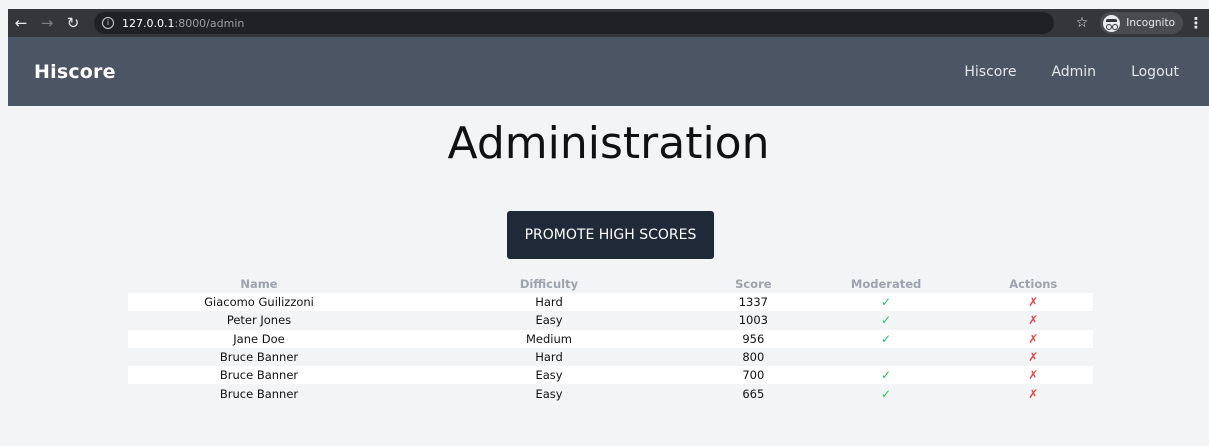  I want to click on info-icon: i, so click(108, 23).